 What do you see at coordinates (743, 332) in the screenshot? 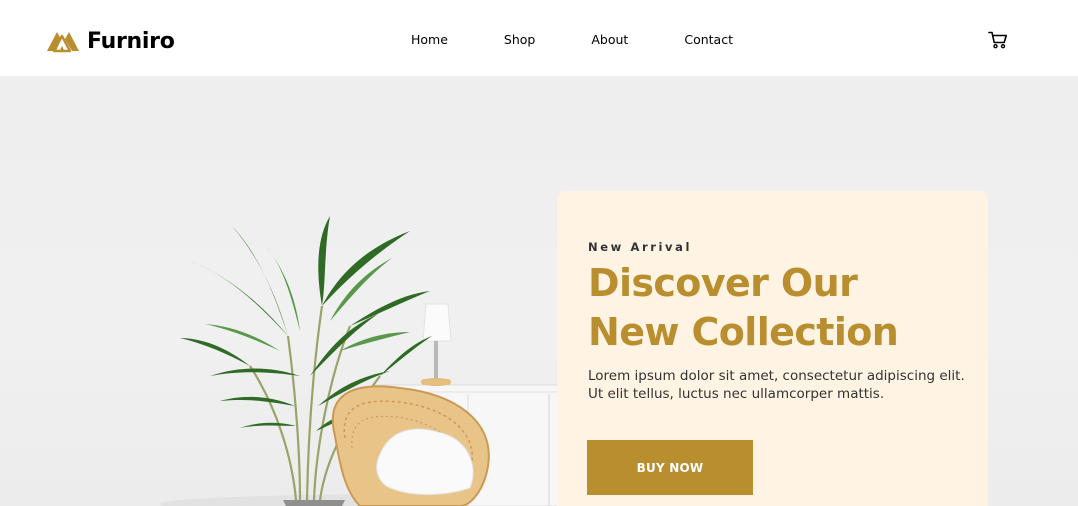
I see `hero-heading-line-2: New Collection` at bounding box center [743, 332].